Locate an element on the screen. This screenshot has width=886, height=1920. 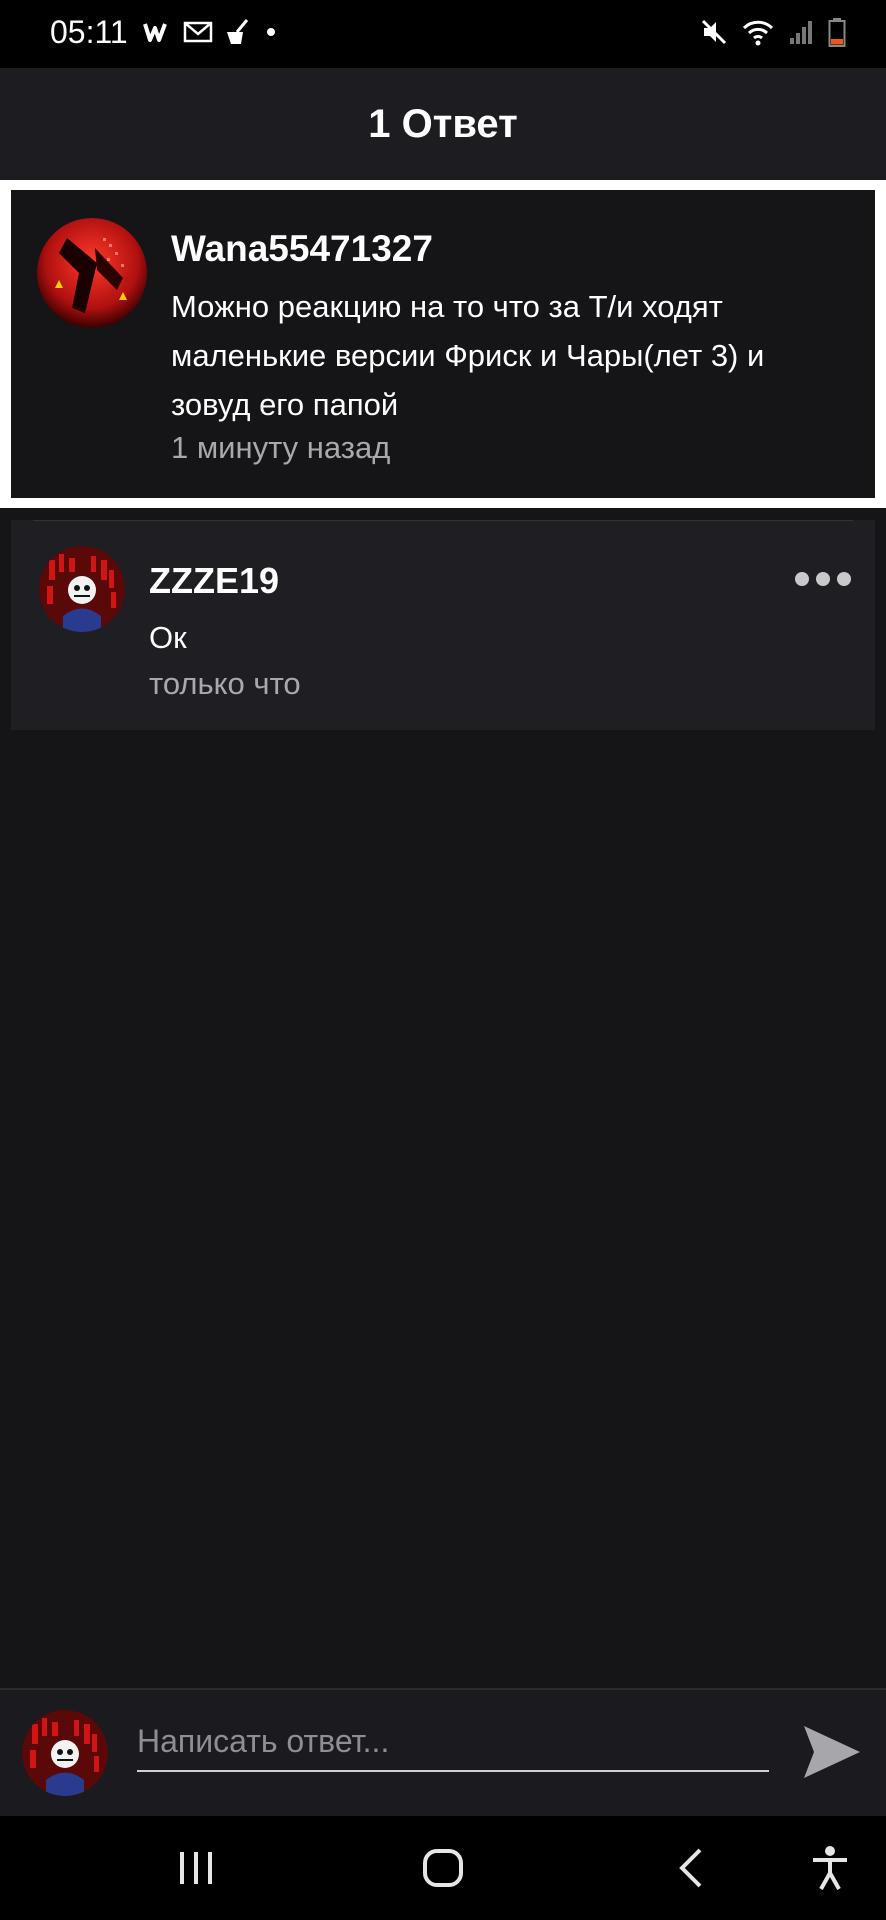
accessibility-icon is located at coordinates (830, 1870).